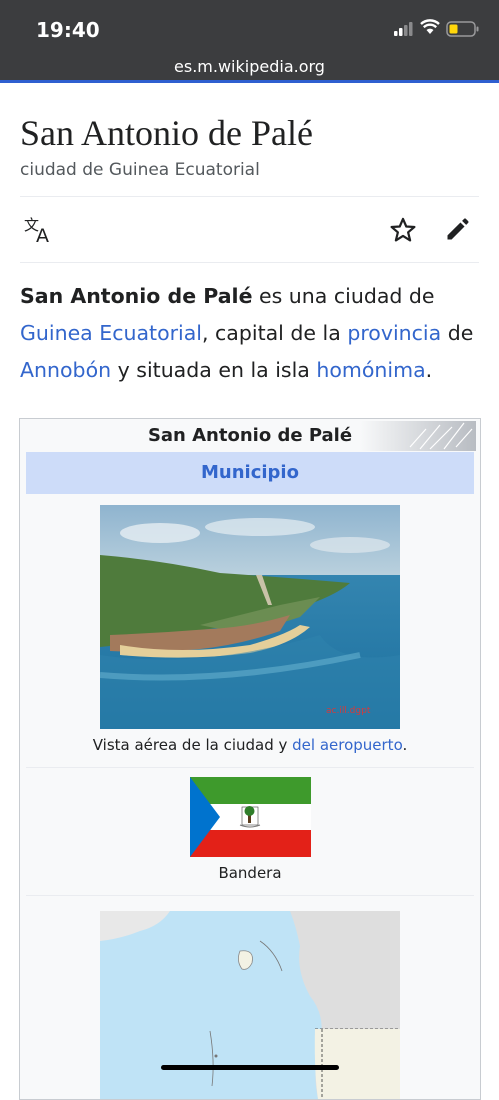  I want to click on infobox-type: Municipio, so click(250, 473).